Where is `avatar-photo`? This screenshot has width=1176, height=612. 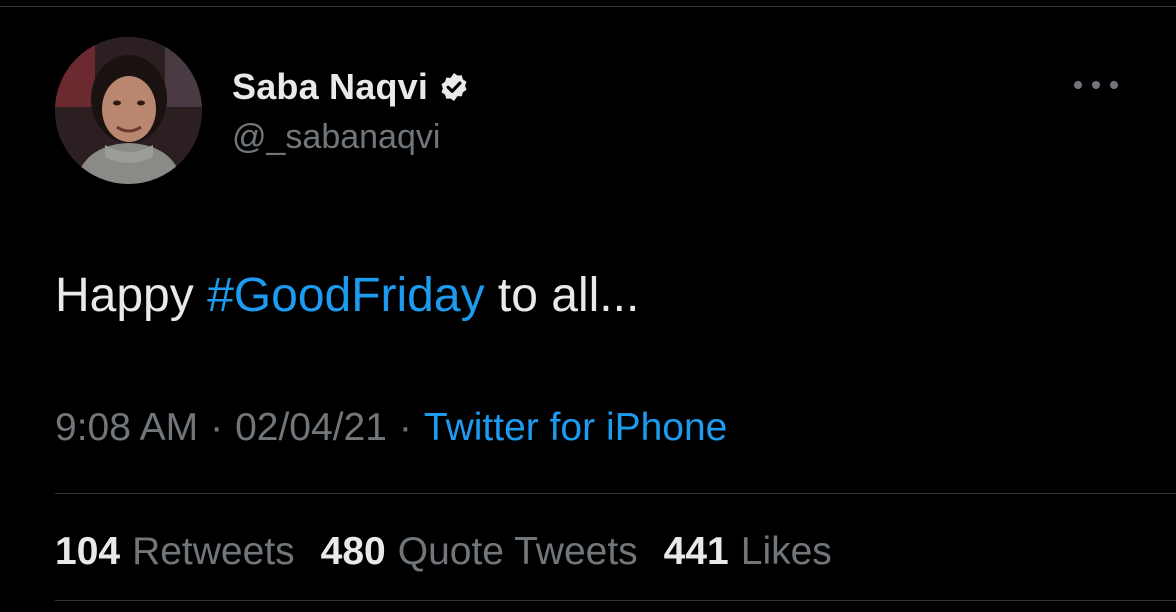 avatar-photo is located at coordinates (128, 110).